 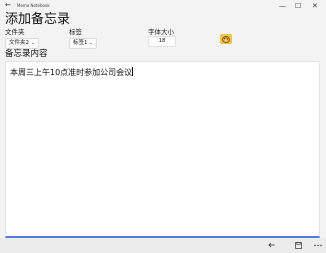 What do you see at coordinates (133, 71) in the screenshot?
I see `text-caret` at bounding box center [133, 71].